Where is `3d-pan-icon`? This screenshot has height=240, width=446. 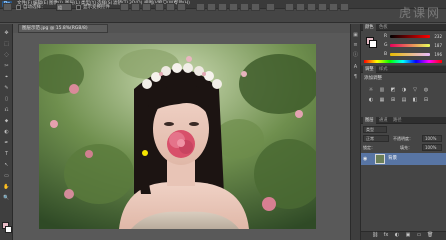
3d-pan-icon is located at coordinates (322, 7).